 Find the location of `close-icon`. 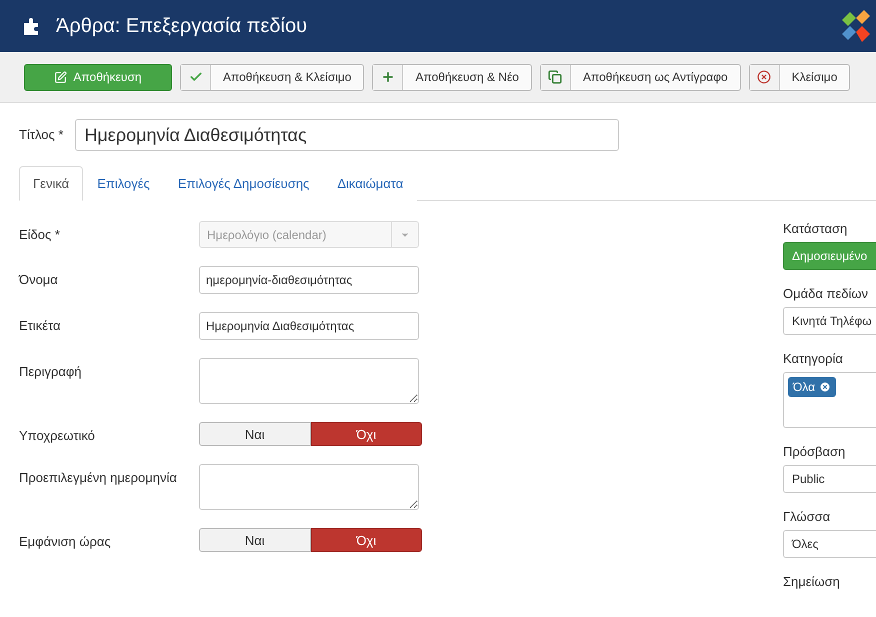

close-icon is located at coordinates (764, 77).